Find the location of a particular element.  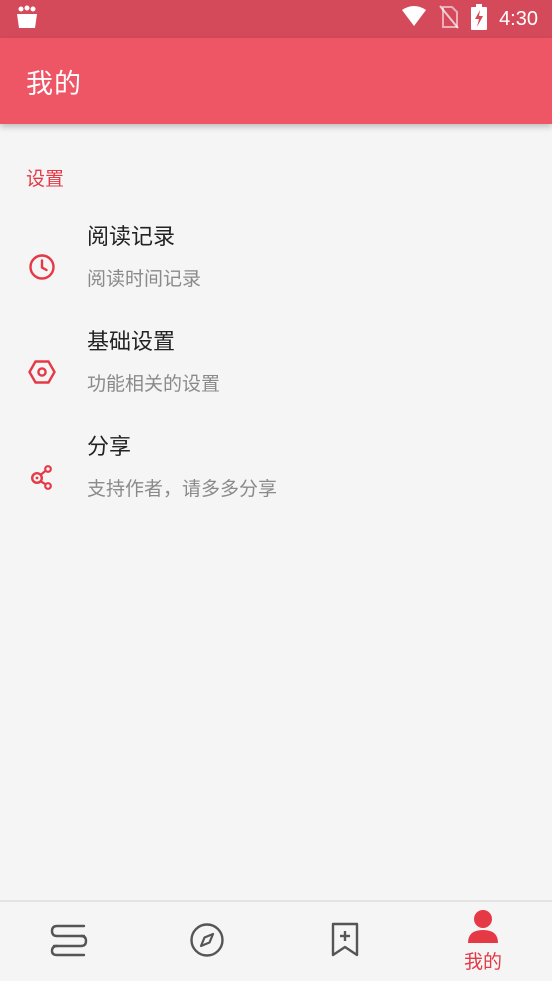

setting-title: 阅读记录 is located at coordinates (131, 237).